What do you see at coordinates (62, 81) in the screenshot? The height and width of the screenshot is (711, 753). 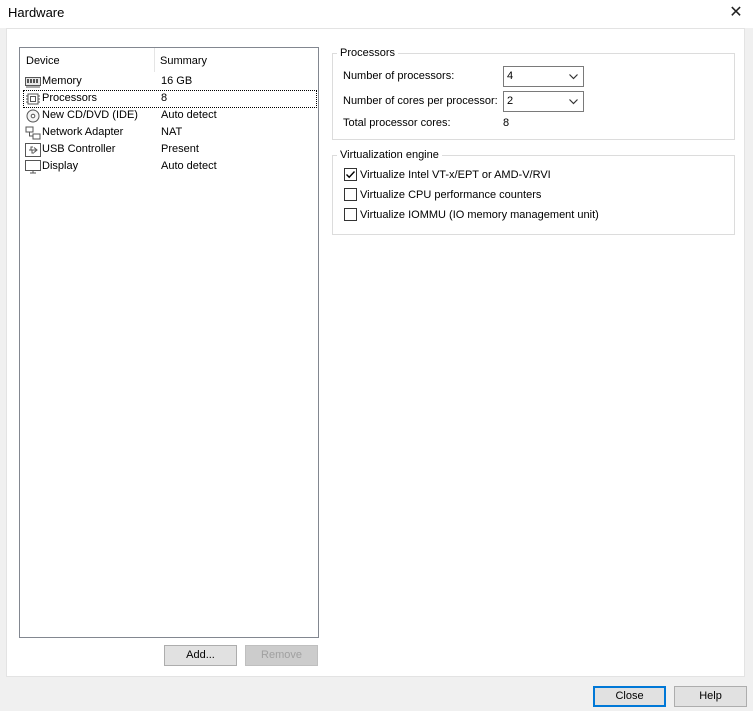 I see `device-name: Memory` at bounding box center [62, 81].